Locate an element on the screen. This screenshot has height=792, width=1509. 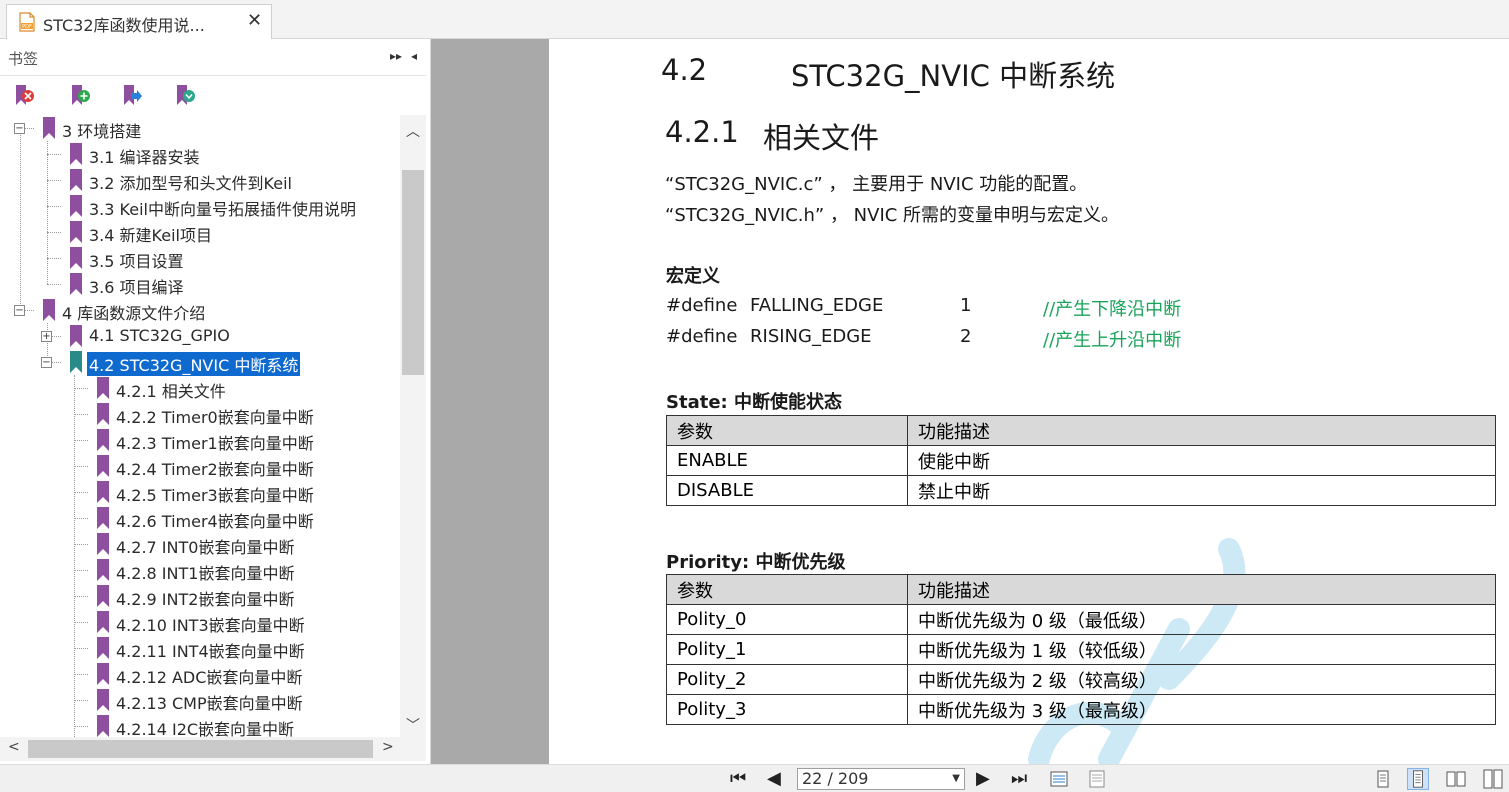
table-cell: 中断优先级为 1 级（较低级） is located at coordinates (1201, 649).